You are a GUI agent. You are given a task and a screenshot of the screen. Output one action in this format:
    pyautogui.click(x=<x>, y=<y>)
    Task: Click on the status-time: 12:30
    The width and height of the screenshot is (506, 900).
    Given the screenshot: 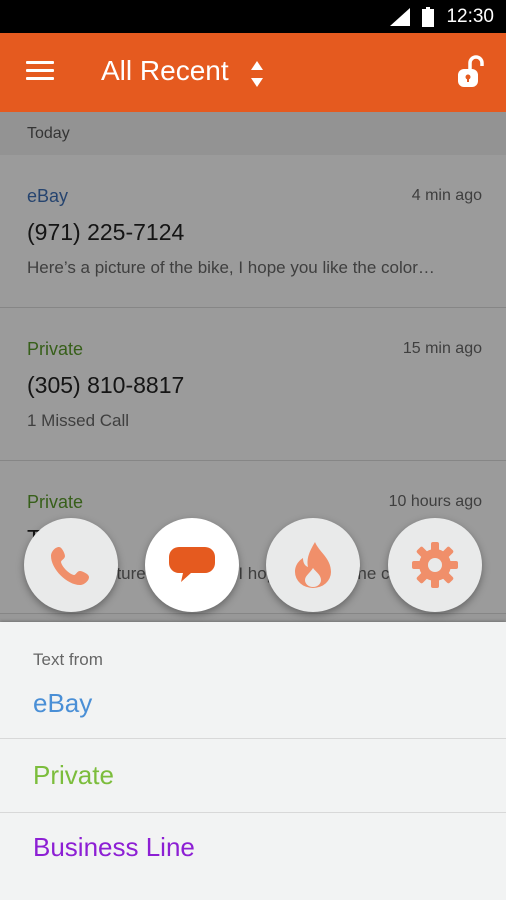 What is the action you would take?
    pyautogui.click(x=470, y=16)
    